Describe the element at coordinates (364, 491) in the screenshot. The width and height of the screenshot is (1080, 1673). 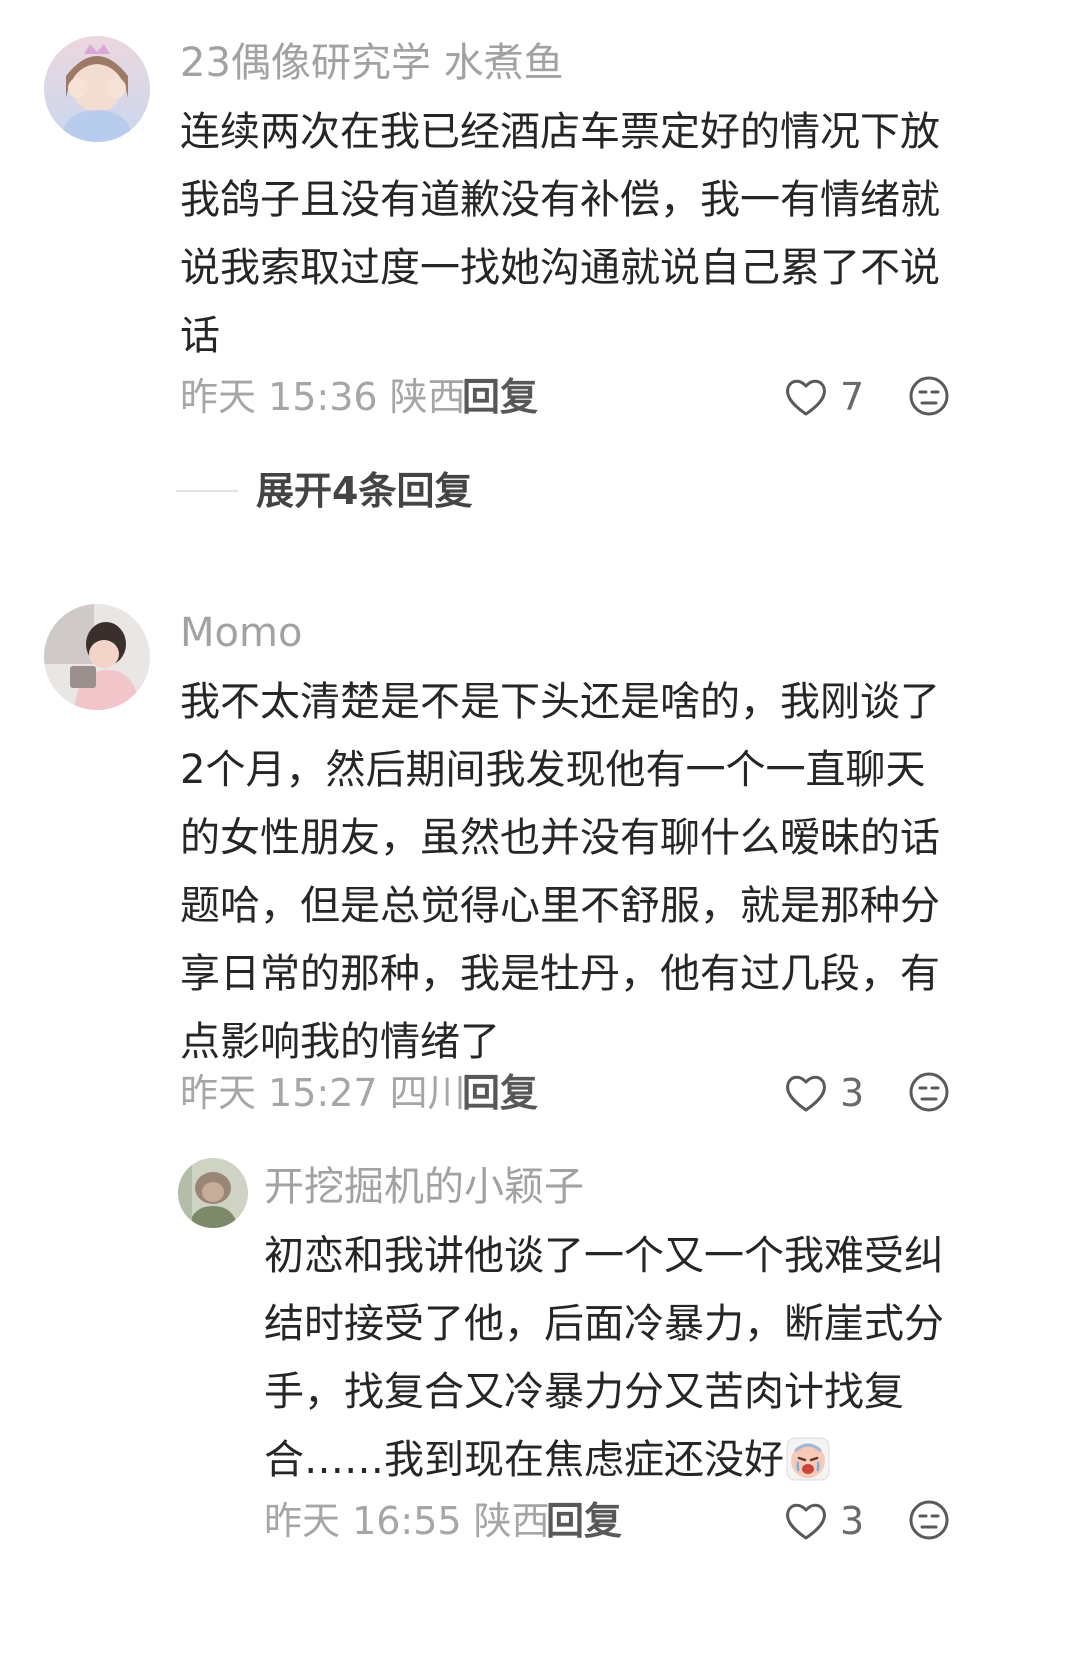
I see `expand-replies-label: 展开4条回复` at that location.